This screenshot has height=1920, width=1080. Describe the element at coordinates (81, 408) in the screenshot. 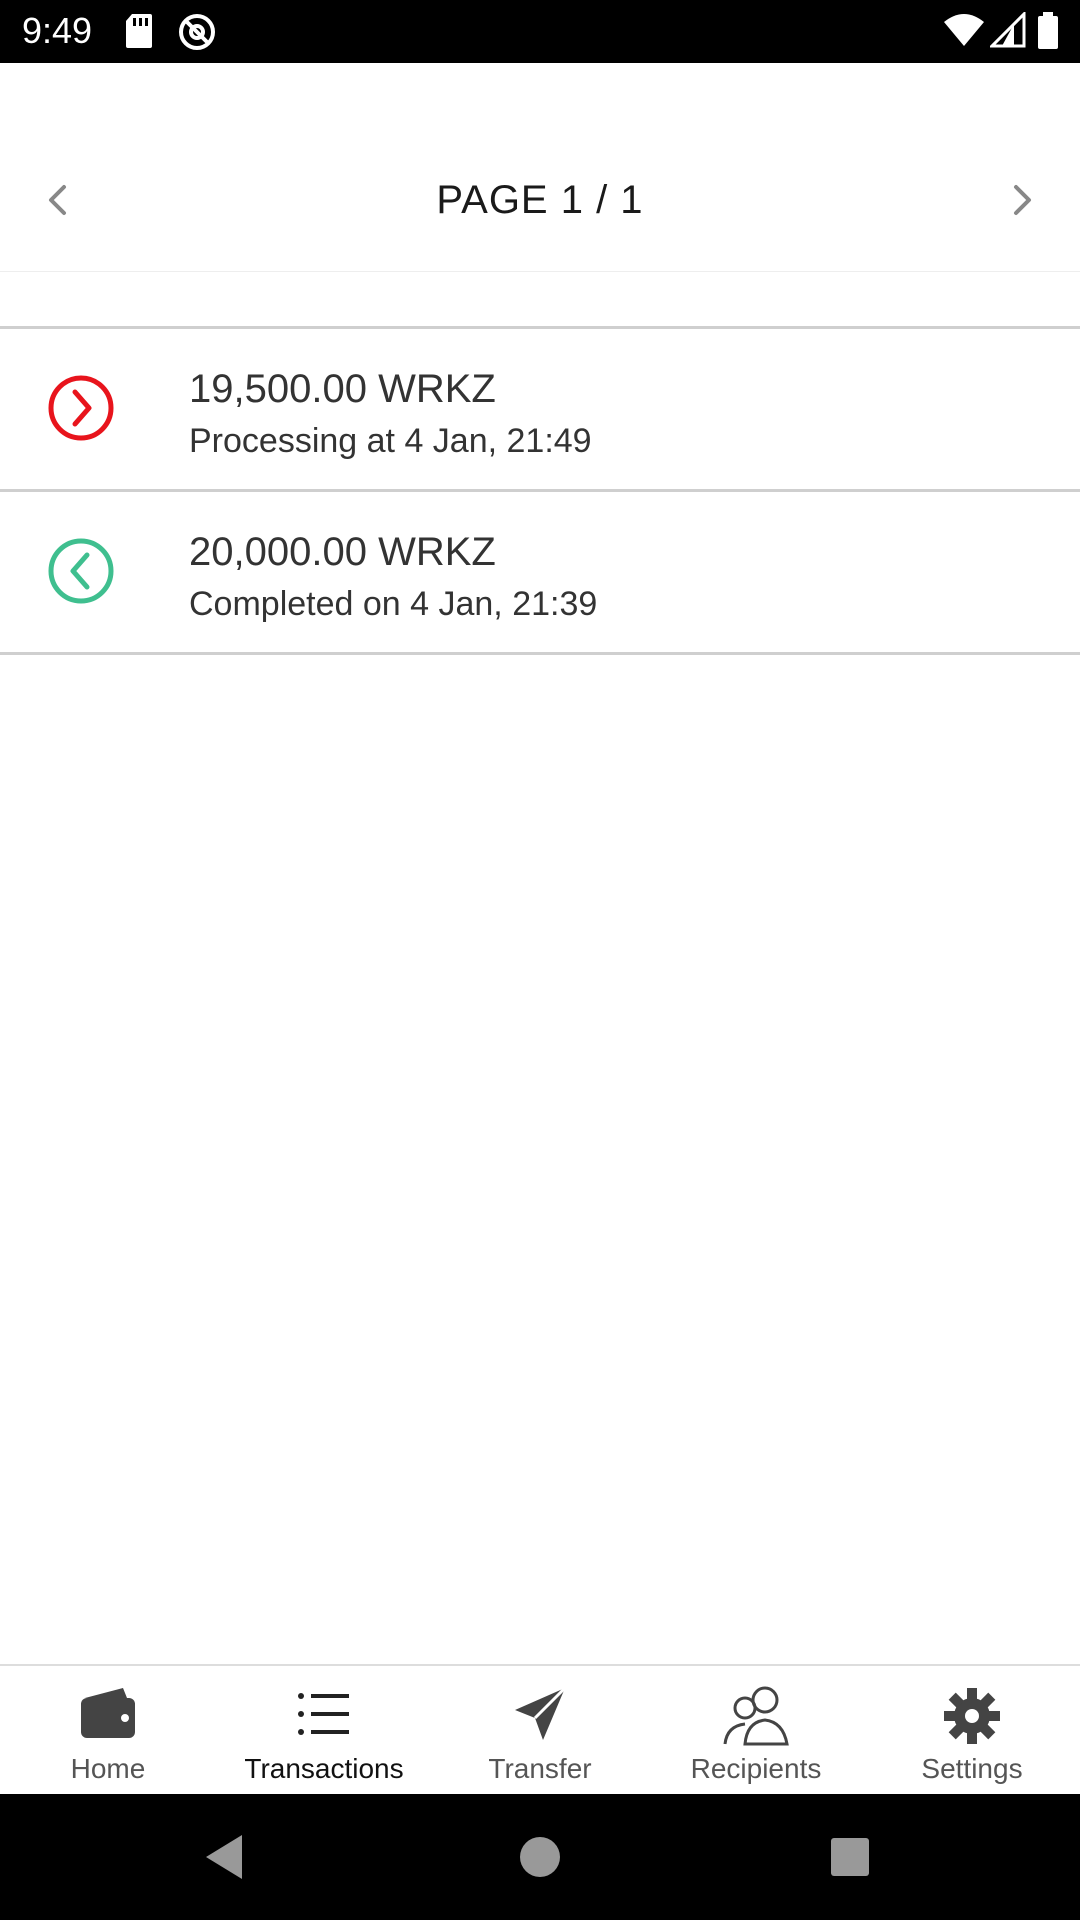

I see `circle-chevron-right-icon` at that location.